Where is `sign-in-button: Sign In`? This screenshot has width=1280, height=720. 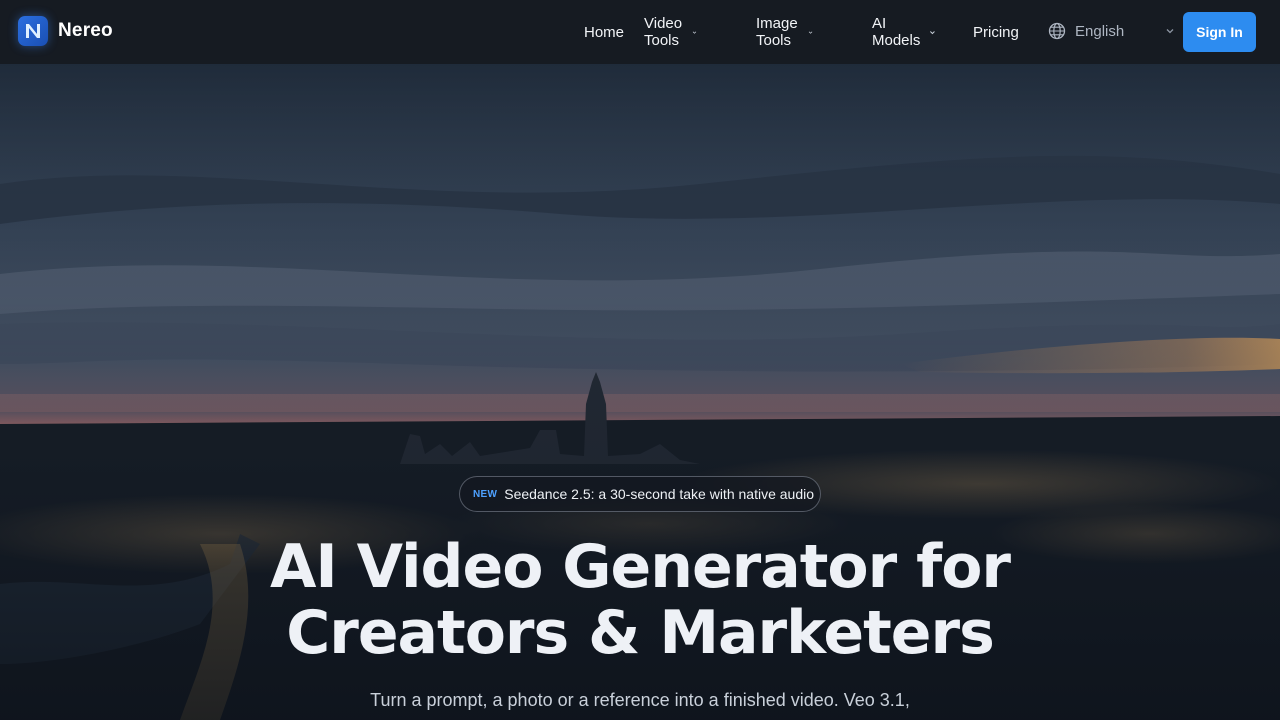 sign-in-button: Sign In is located at coordinates (1219, 32).